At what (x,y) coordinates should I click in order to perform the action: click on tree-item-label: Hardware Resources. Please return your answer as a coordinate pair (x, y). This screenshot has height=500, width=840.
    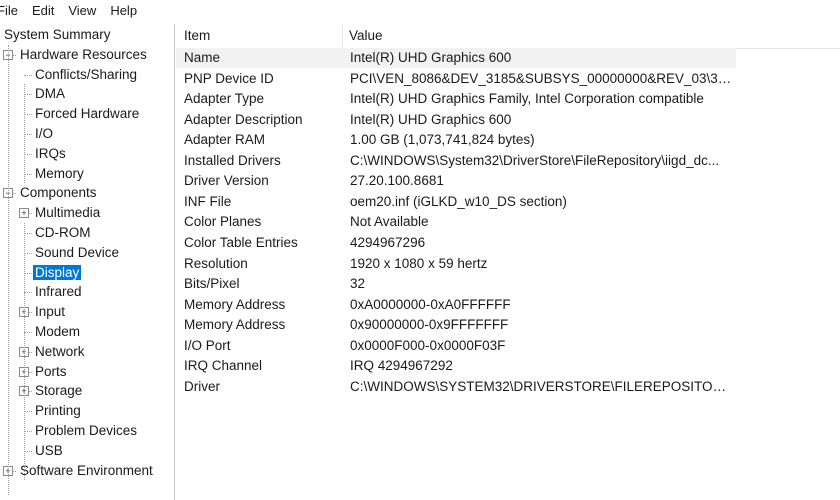
    Looking at the image, I should click on (83, 54).